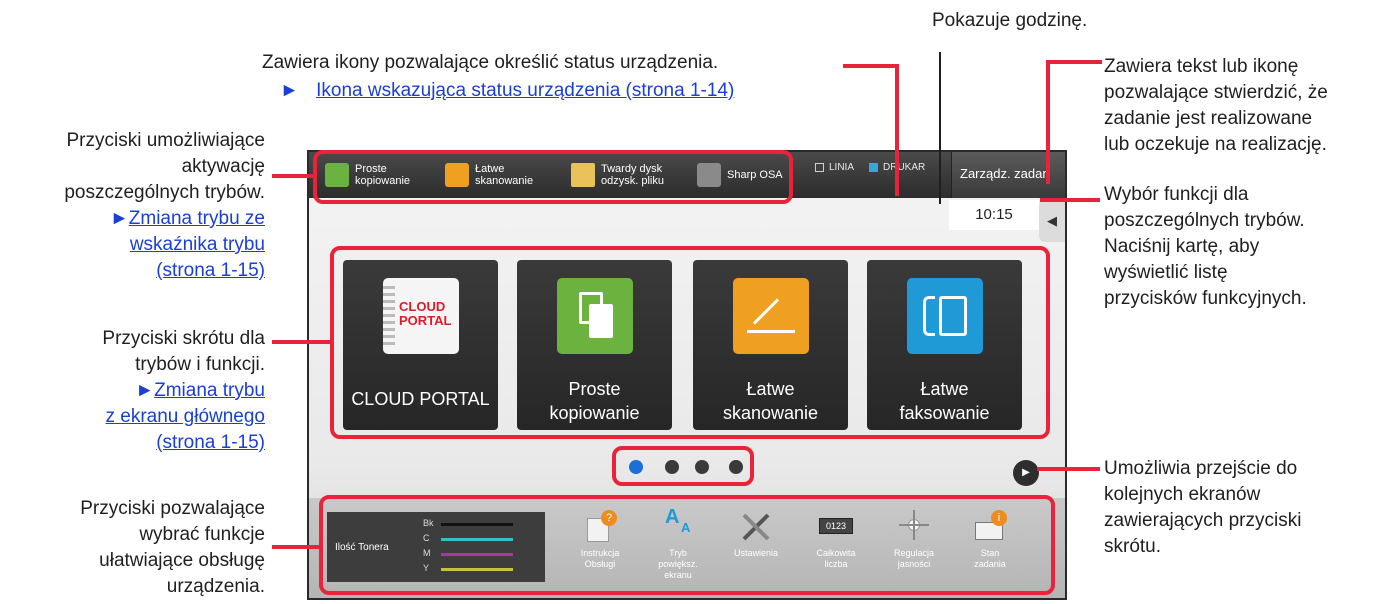 Image resolution: width=1376 pixels, height=604 pixels. I want to click on mode-bar-highlight, so click(553, 177).